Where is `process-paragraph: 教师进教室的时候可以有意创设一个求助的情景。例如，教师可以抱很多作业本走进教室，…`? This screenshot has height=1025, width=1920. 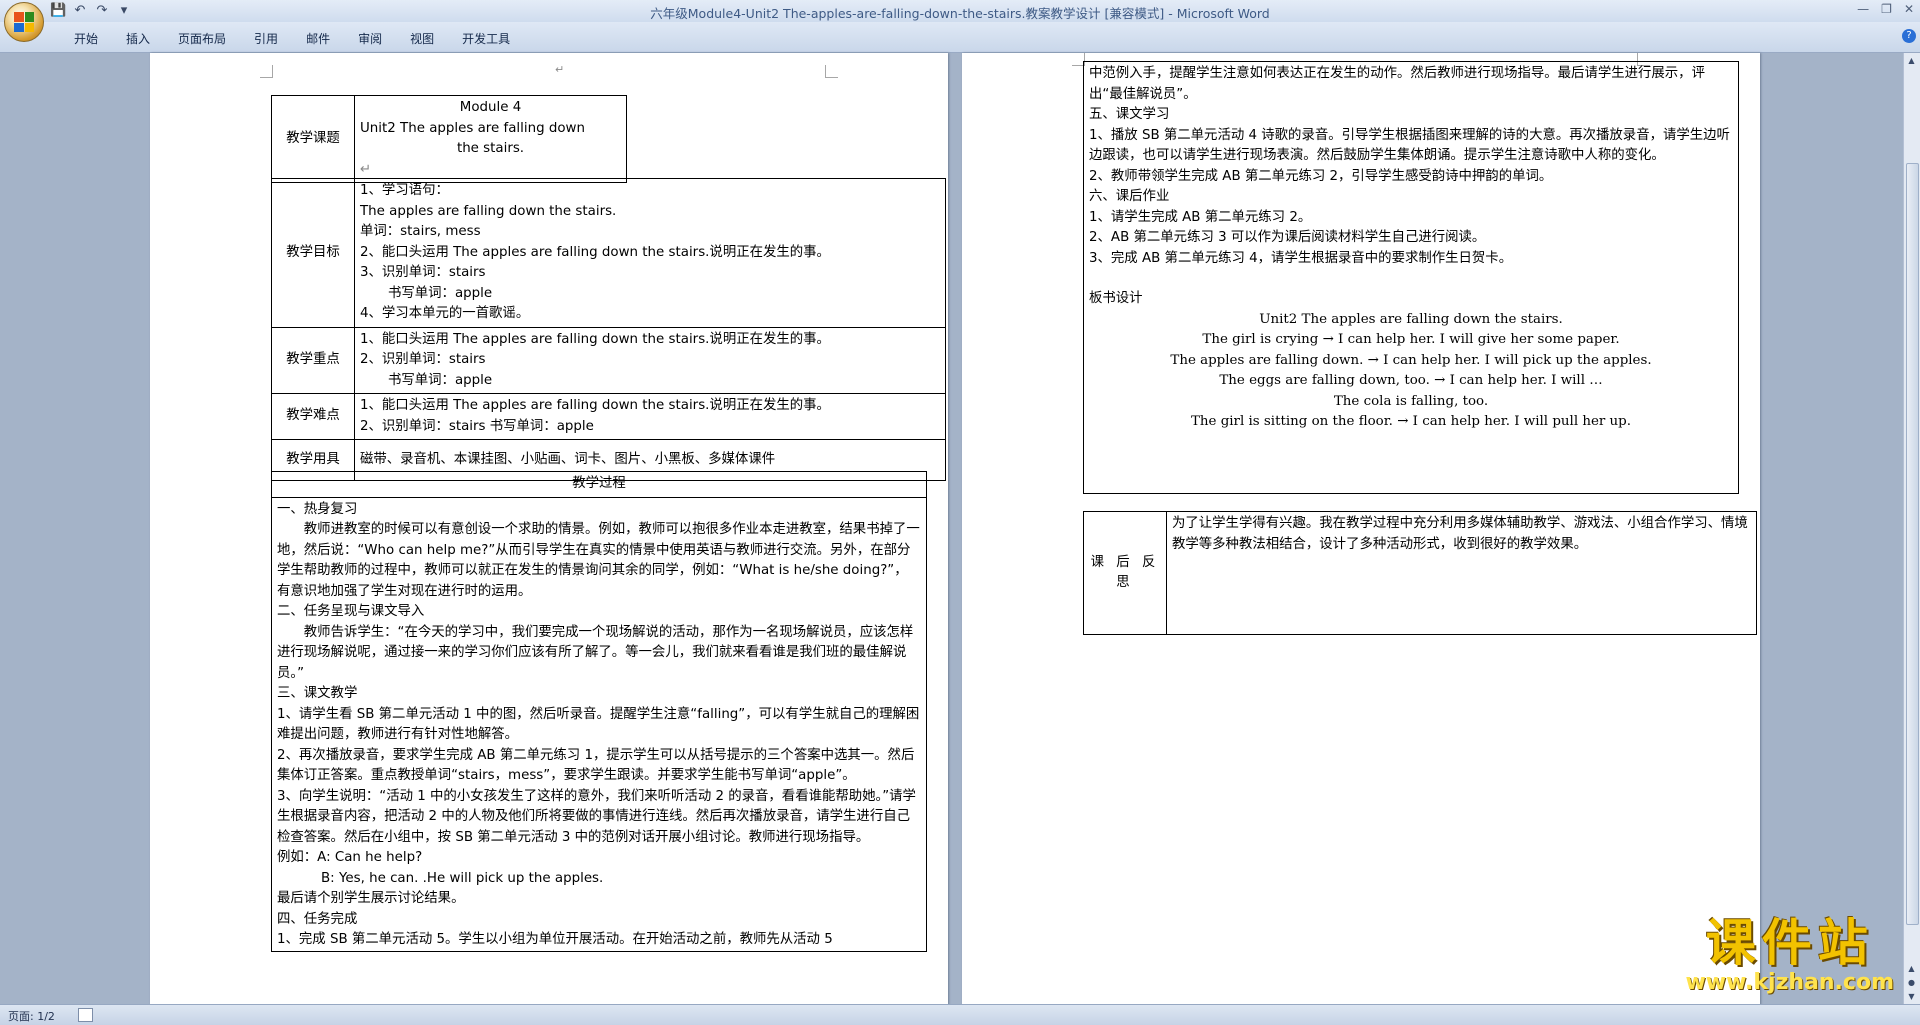
process-paragraph: 教师进教室的时候可以有意创设一个求助的情景。例如，教师可以抱很多作业本走进教室，… is located at coordinates (598, 560).